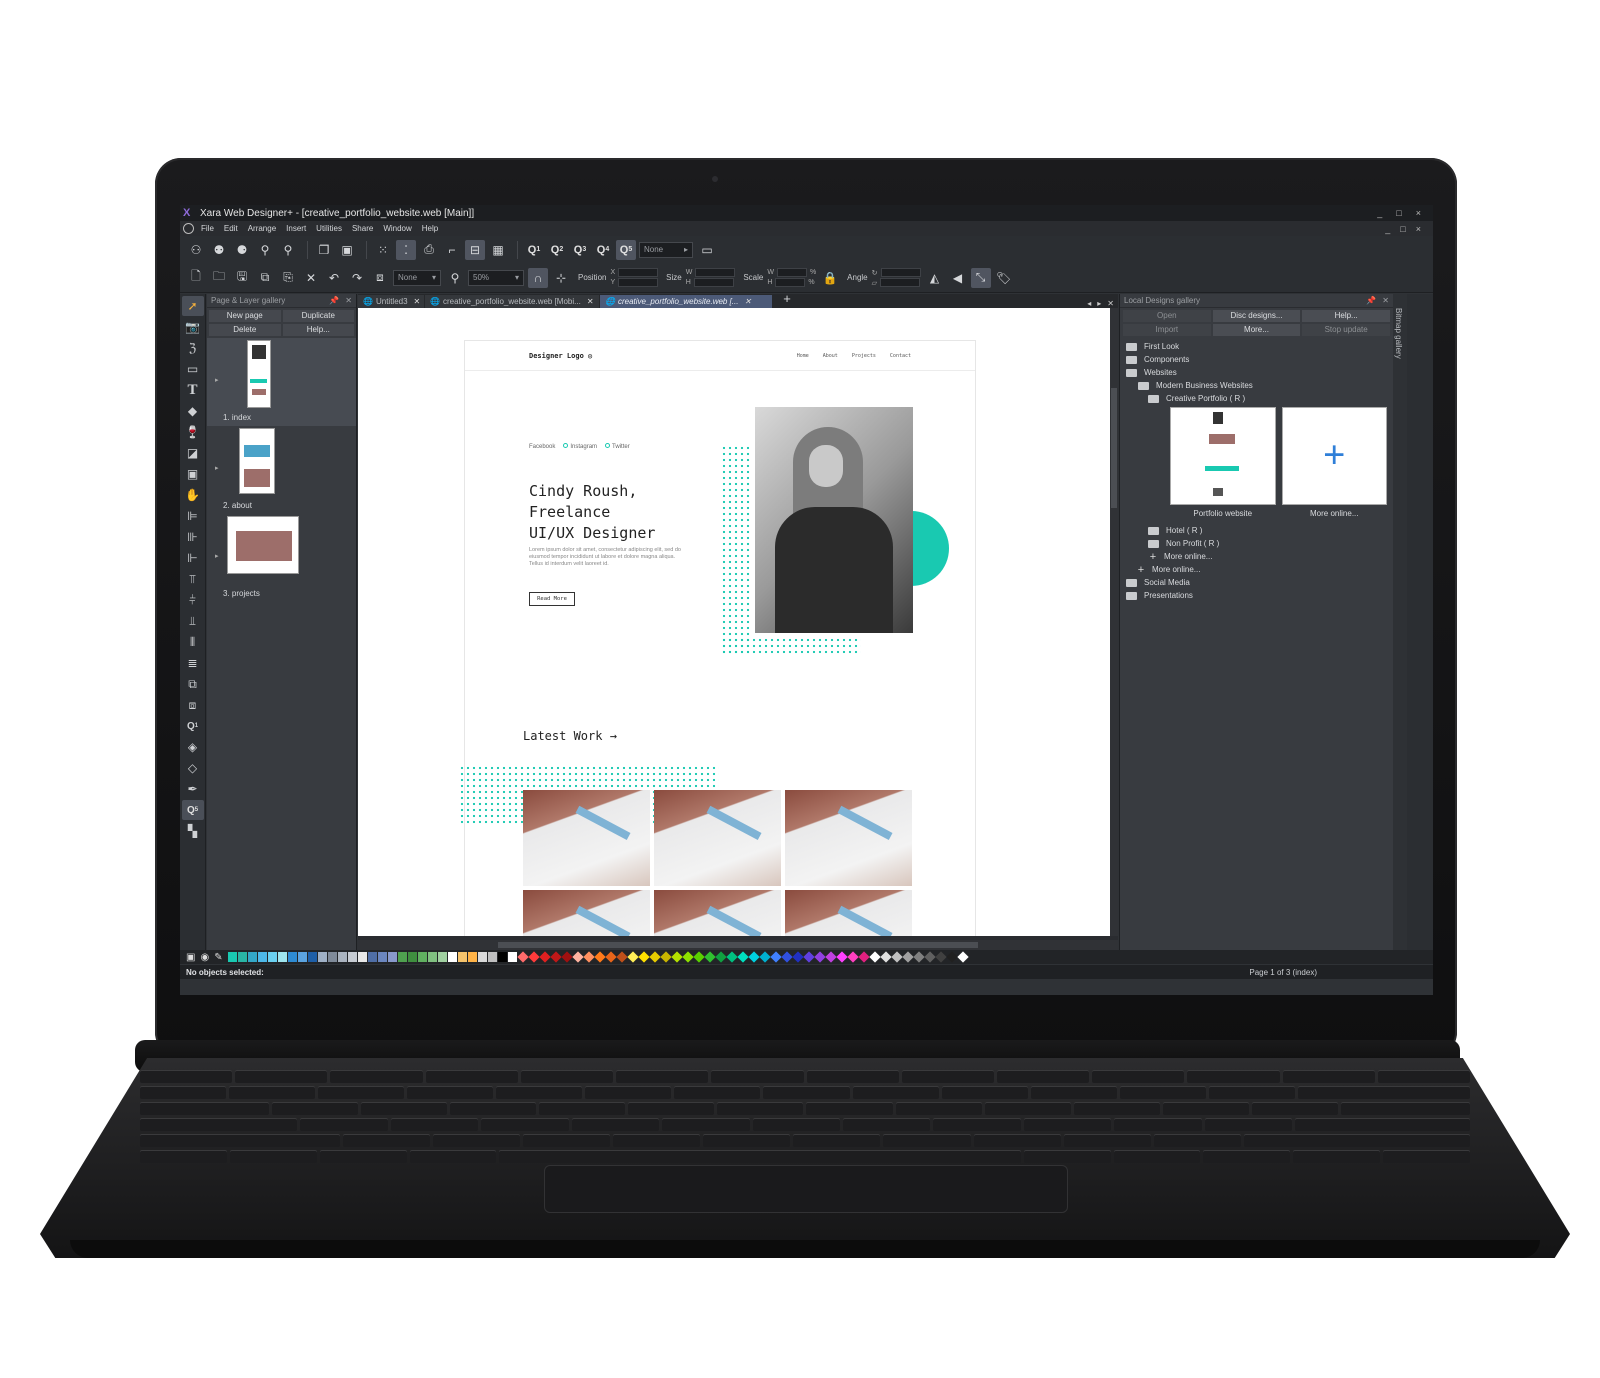  What do you see at coordinates (830, 278) in the screenshot?
I see `lock-aspect-icon: 🔒` at bounding box center [830, 278].